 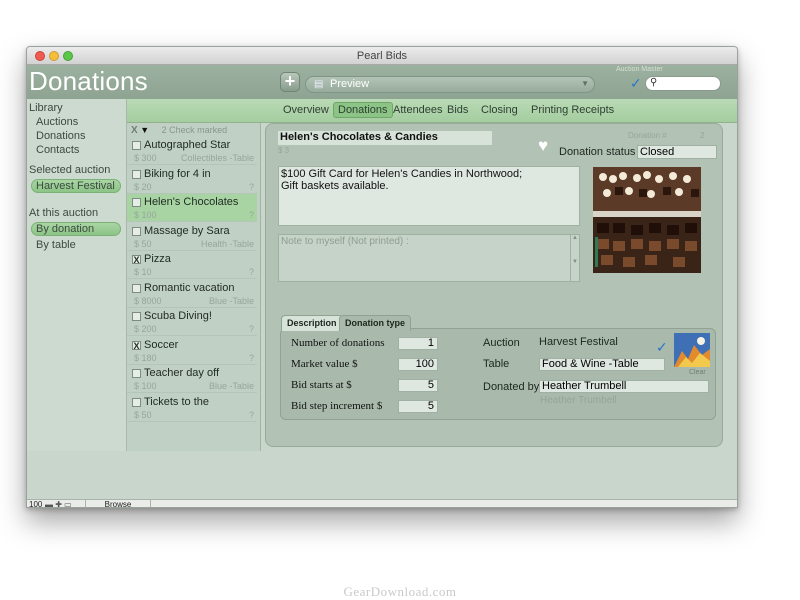 I want to click on note-scrollbar: ▲ ▼, so click(x=574, y=258).